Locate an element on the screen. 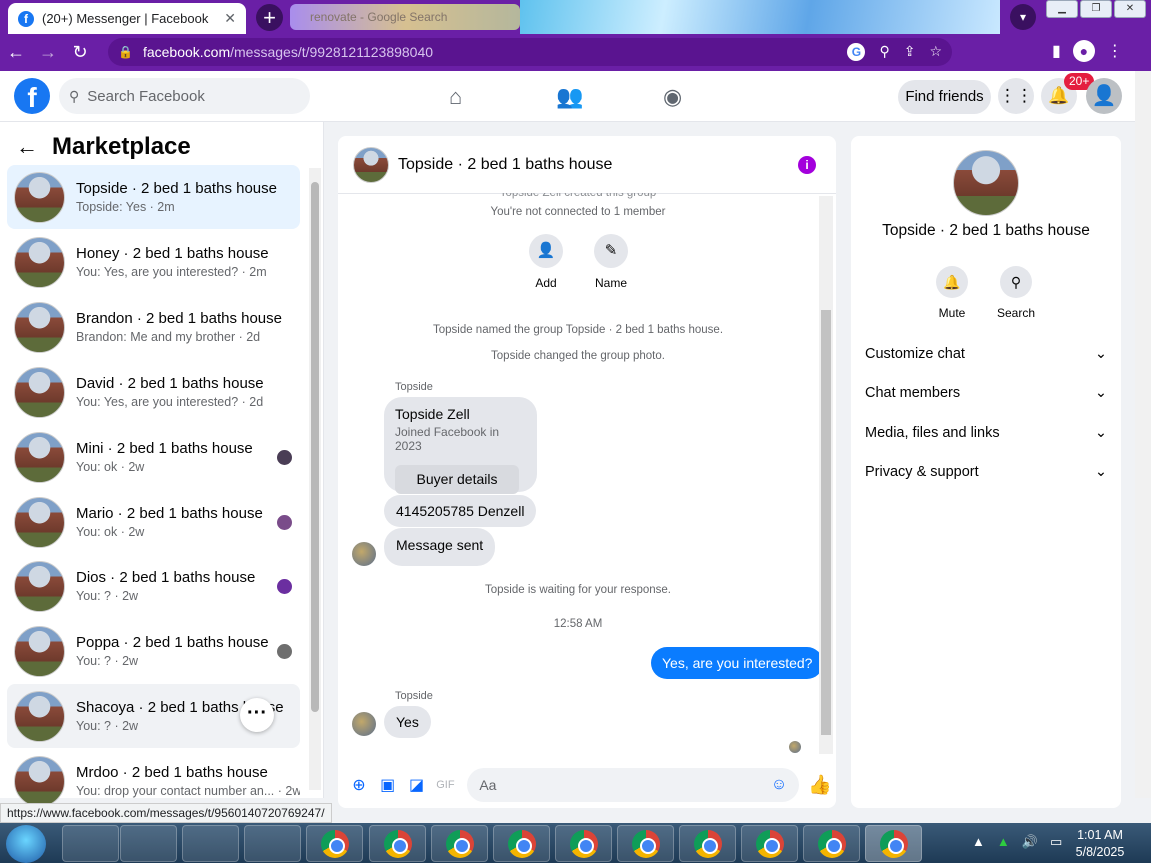 Image resolution: width=1151 pixels, height=863 pixels. reload-icon: ↻ is located at coordinates (80, 52).